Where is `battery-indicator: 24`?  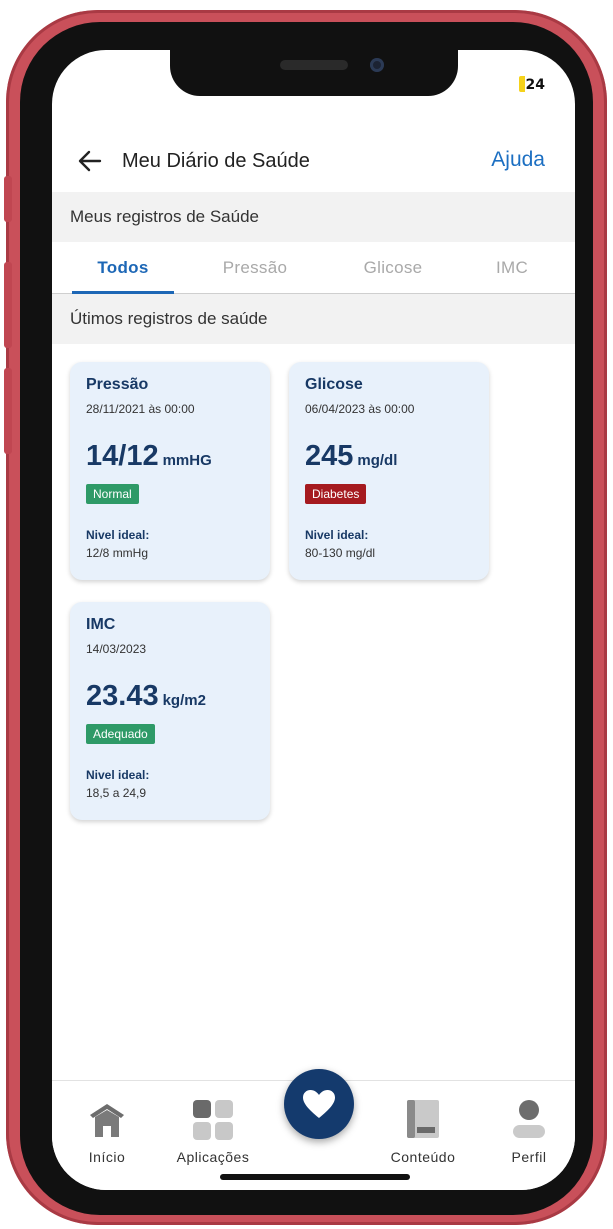 battery-indicator: 24 is located at coordinates (531, 84).